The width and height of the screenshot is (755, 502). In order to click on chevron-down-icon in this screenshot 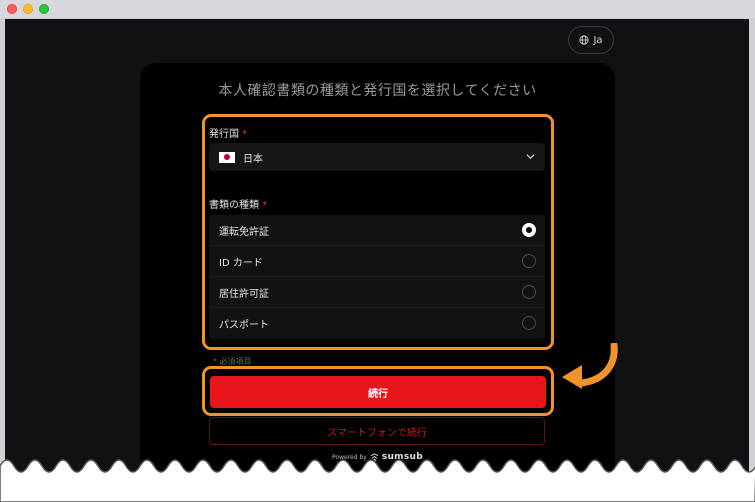, I will do `click(530, 157)`.